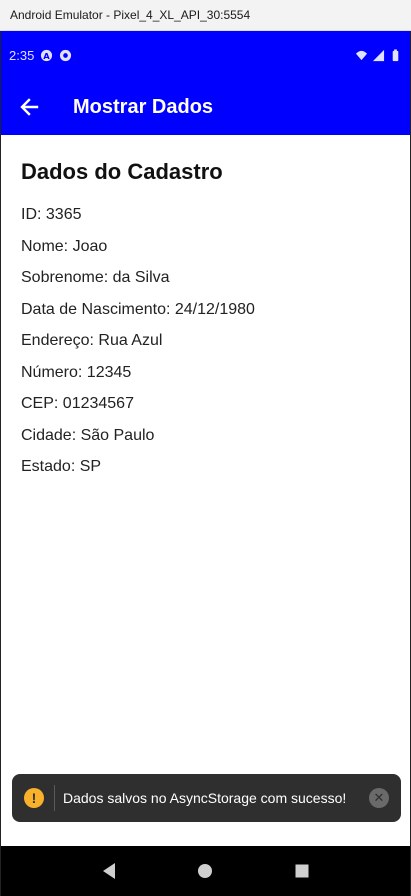 This screenshot has width=411, height=896. What do you see at coordinates (51, 214) in the screenshot?
I see `field-id: ID: 3365` at bounding box center [51, 214].